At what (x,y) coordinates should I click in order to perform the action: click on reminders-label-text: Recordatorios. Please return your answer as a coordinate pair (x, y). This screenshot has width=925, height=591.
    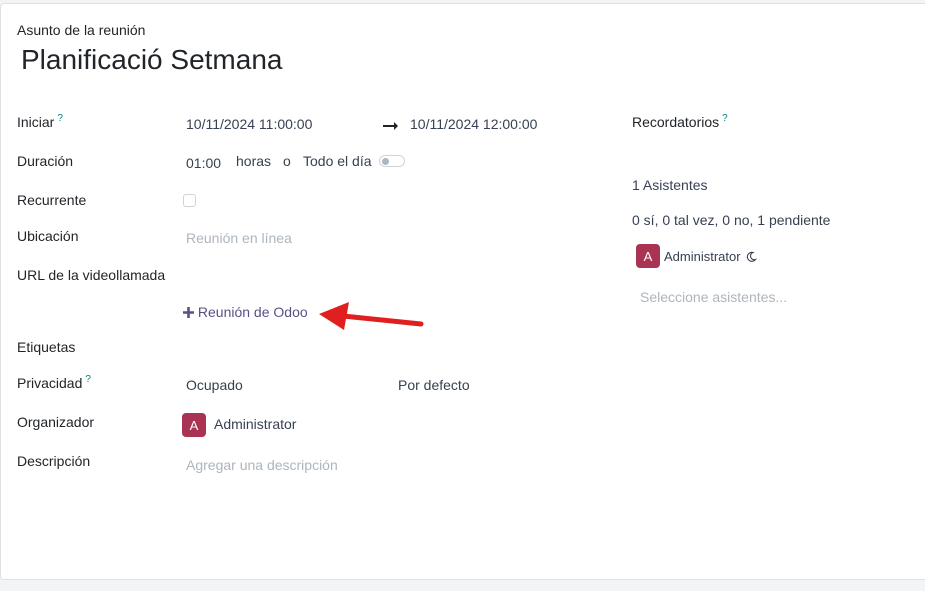
    Looking at the image, I should click on (676, 122).